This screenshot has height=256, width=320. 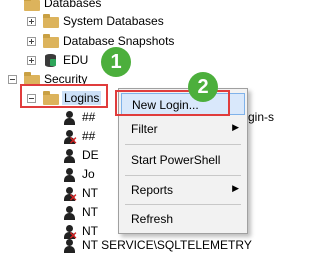 I want to click on tree-node-label: System Databases, so click(x=113, y=21).